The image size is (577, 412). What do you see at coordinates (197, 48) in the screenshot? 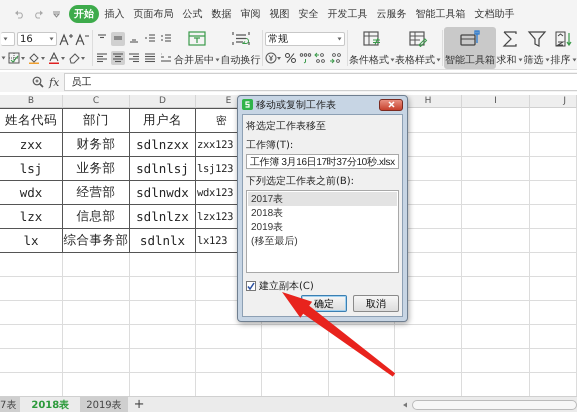
I see `ribbon-button: 合并居中` at bounding box center [197, 48].